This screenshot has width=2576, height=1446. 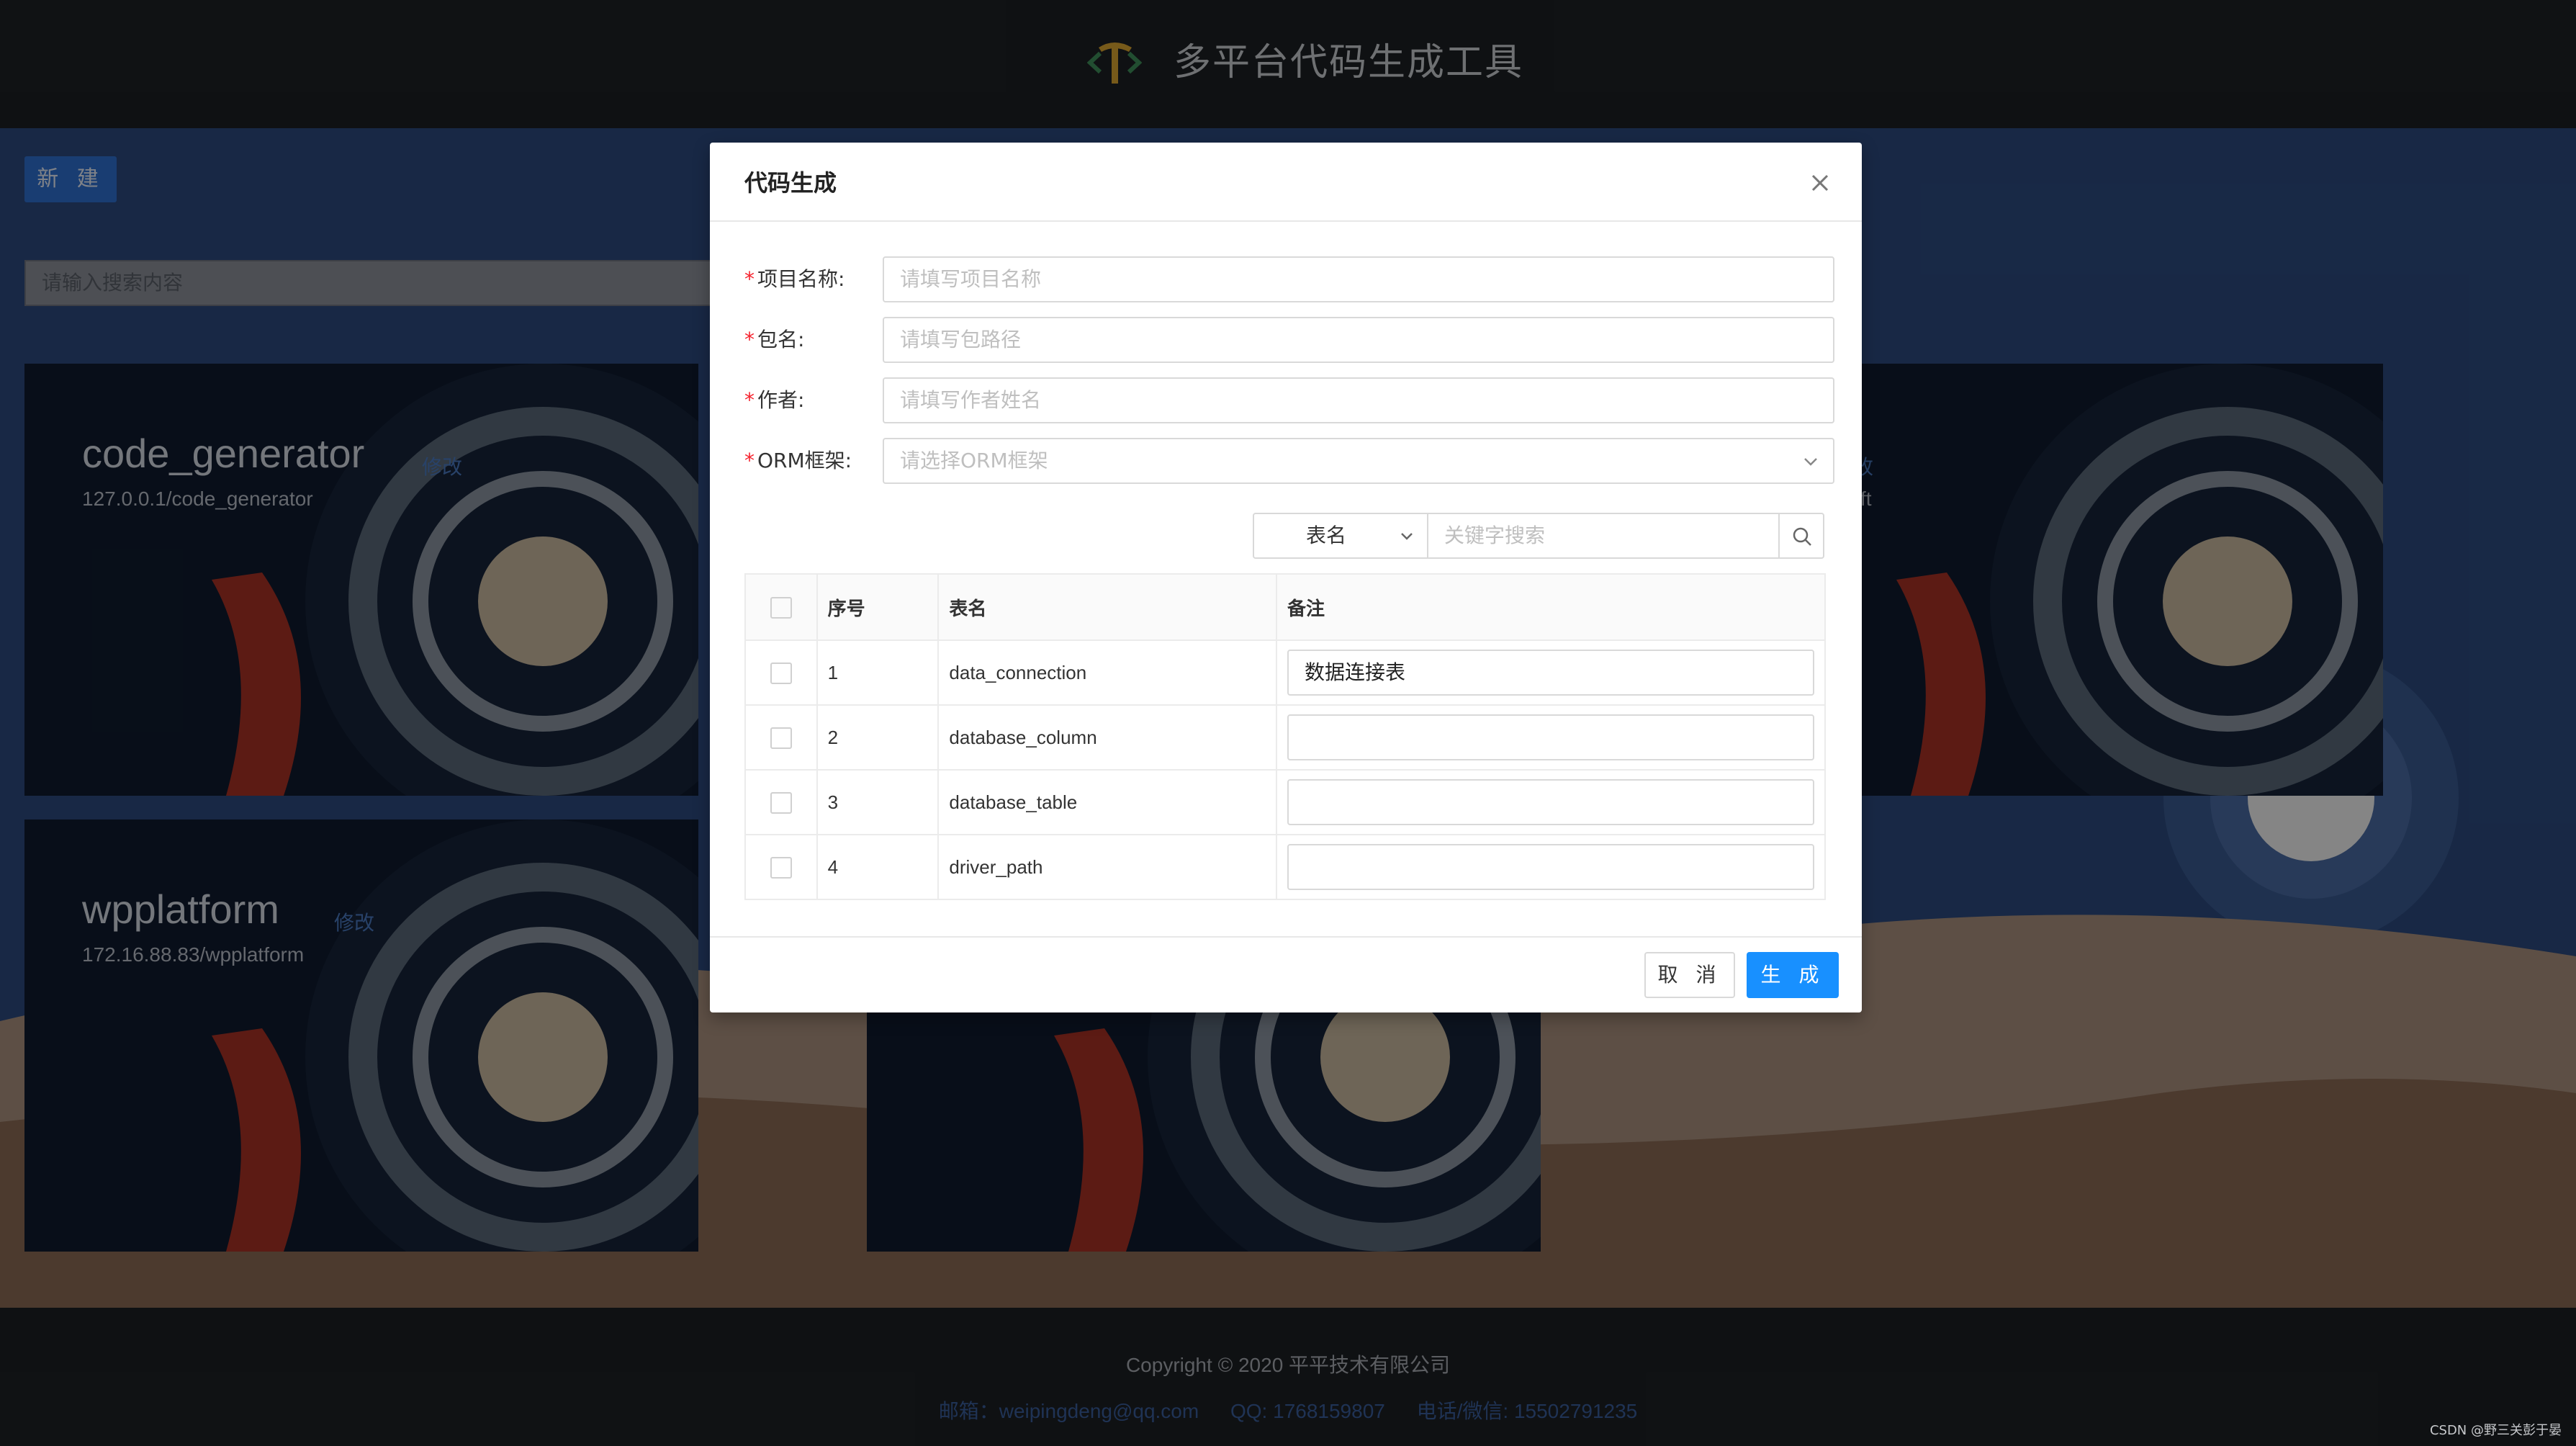 What do you see at coordinates (878, 673) in the screenshot?
I see `row-index: 1` at bounding box center [878, 673].